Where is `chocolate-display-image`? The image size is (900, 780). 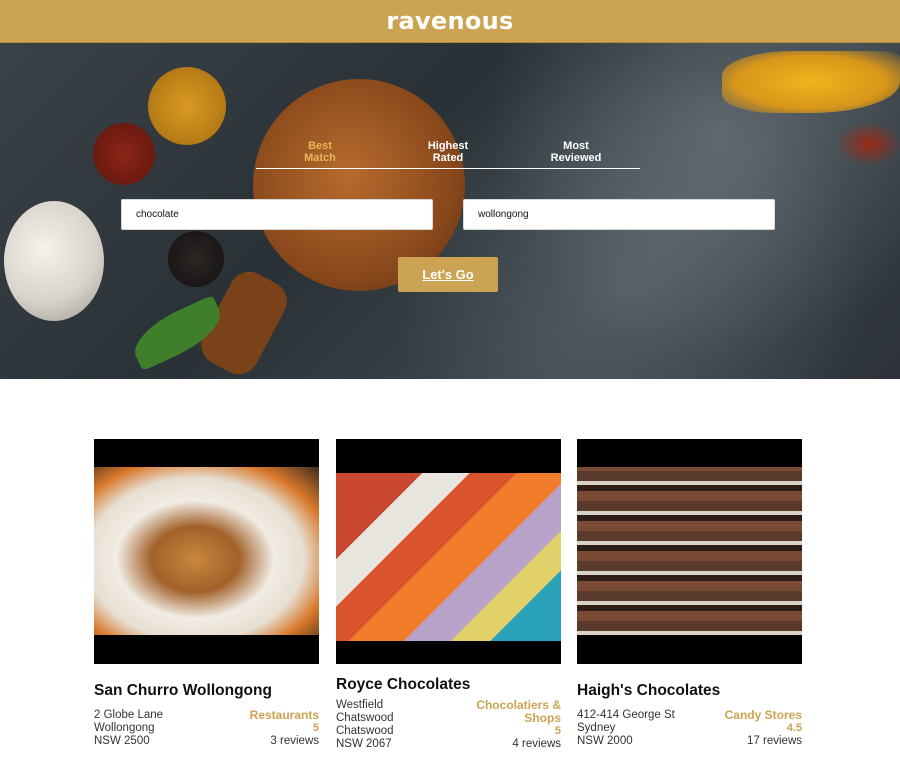
chocolate-display-image is located at coordinates (689, 551).